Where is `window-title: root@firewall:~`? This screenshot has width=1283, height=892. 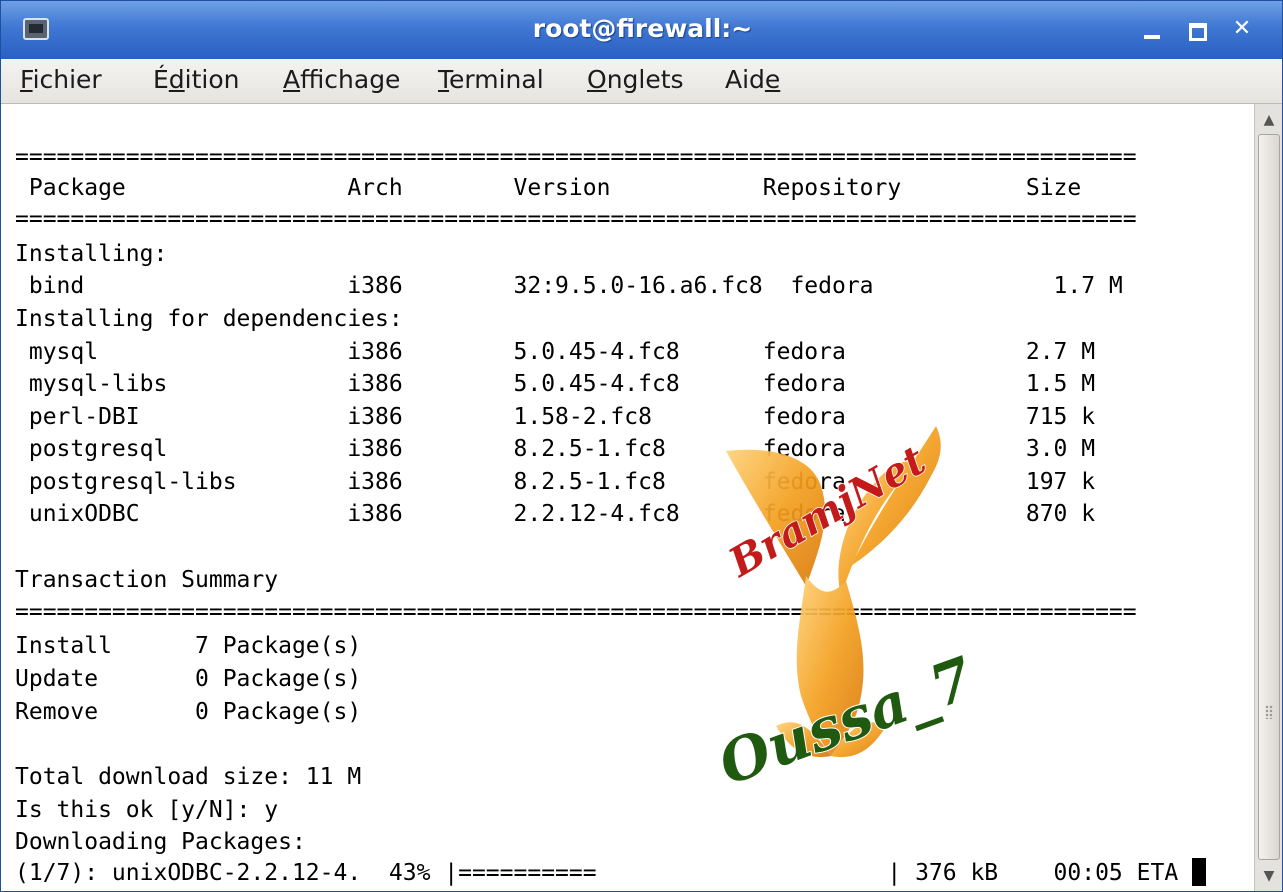 window-title: root@firewall:~ is located at coordinates (642, 28).